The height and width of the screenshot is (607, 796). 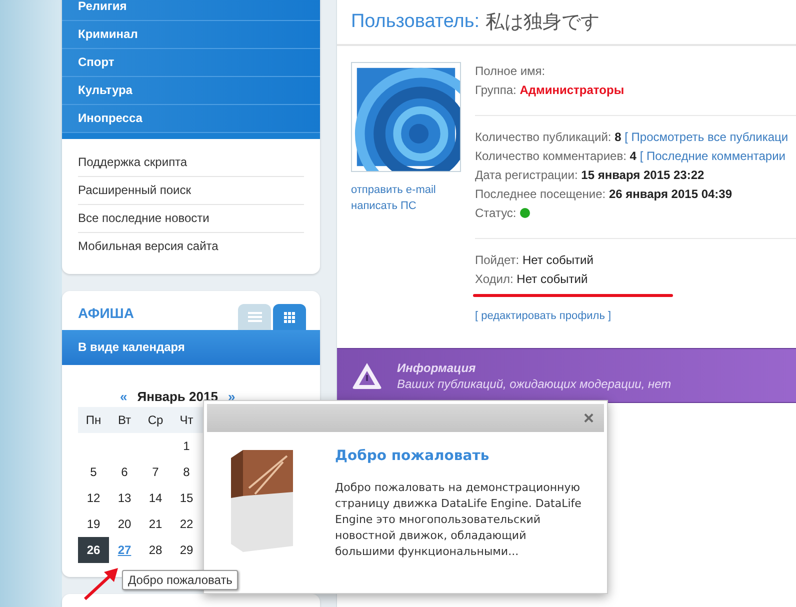 What do you see at coordinates (186, 524) in the screenshot?
I see `calendar-day: 22` at bounding box center [186, 524].